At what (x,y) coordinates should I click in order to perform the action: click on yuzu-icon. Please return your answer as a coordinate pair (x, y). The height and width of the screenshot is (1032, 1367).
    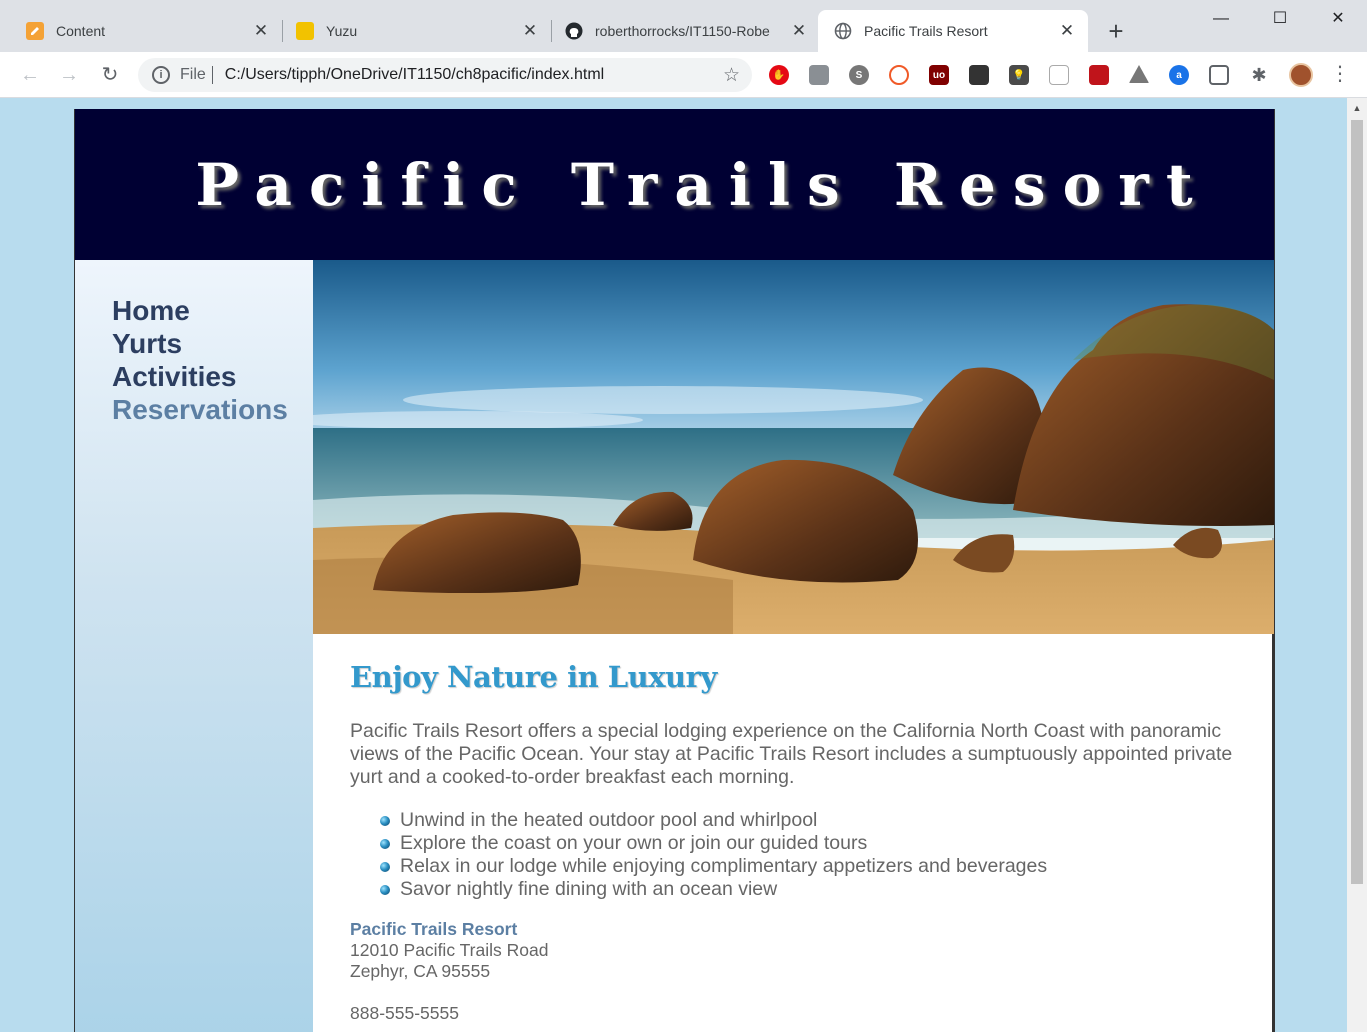
    Looking at the image, I should click on (305, 31).